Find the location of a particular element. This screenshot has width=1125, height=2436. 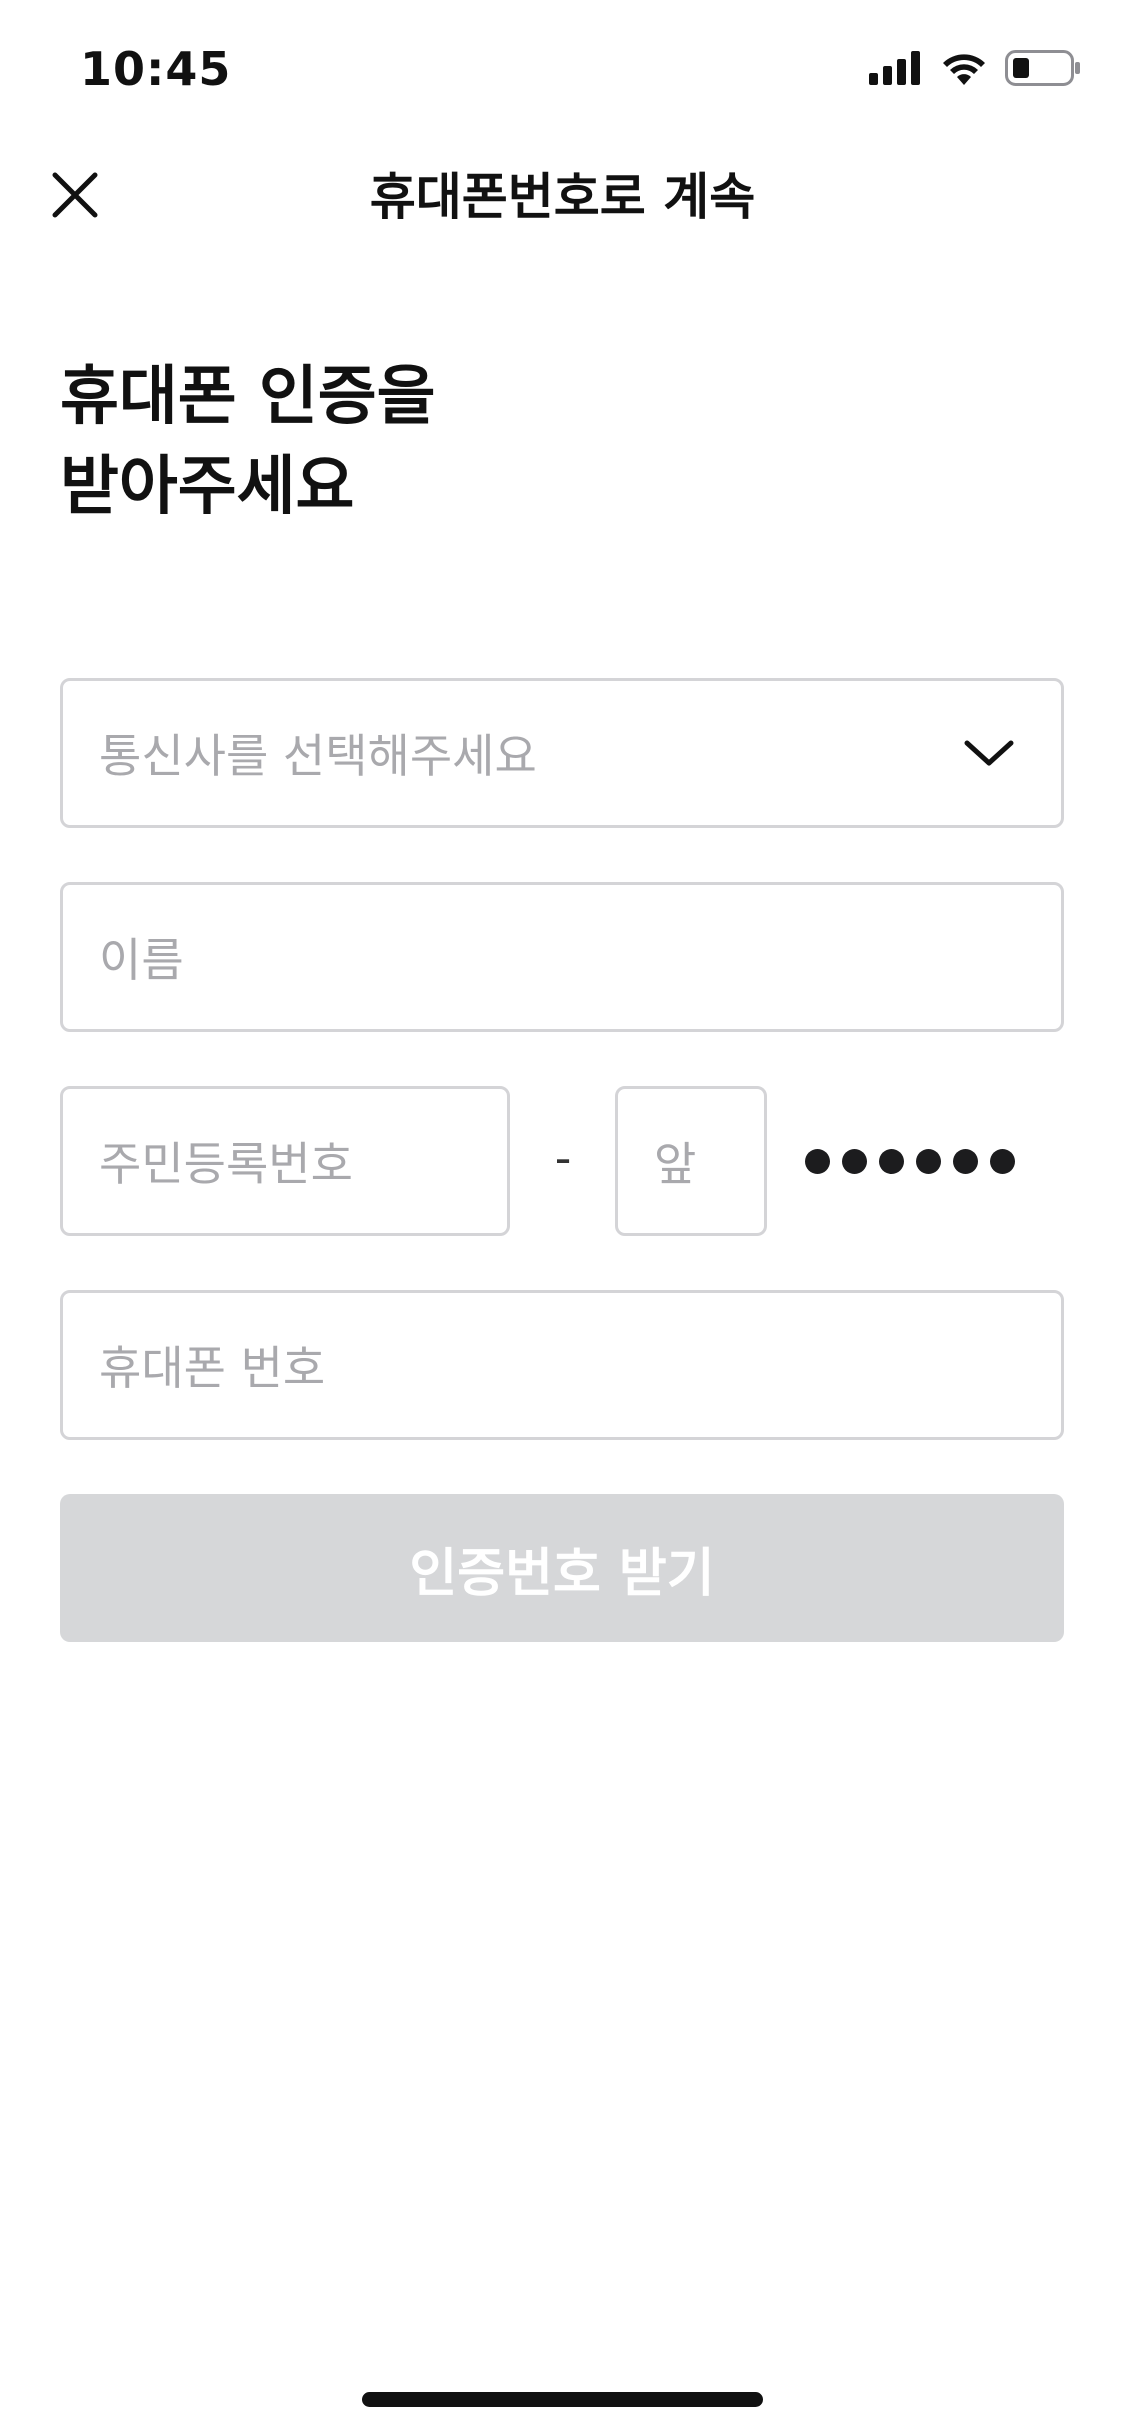

page-title: 휴대폰번호로 계속 is located at coordinates (562, 197).